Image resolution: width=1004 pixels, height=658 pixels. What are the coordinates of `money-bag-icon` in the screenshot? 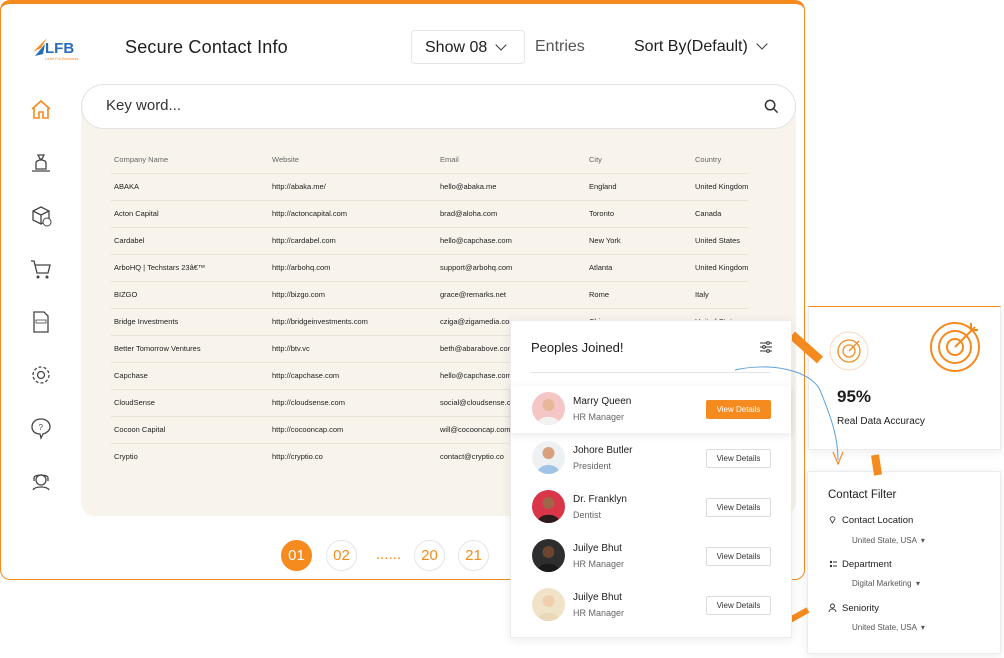 It's located at (41, 163).